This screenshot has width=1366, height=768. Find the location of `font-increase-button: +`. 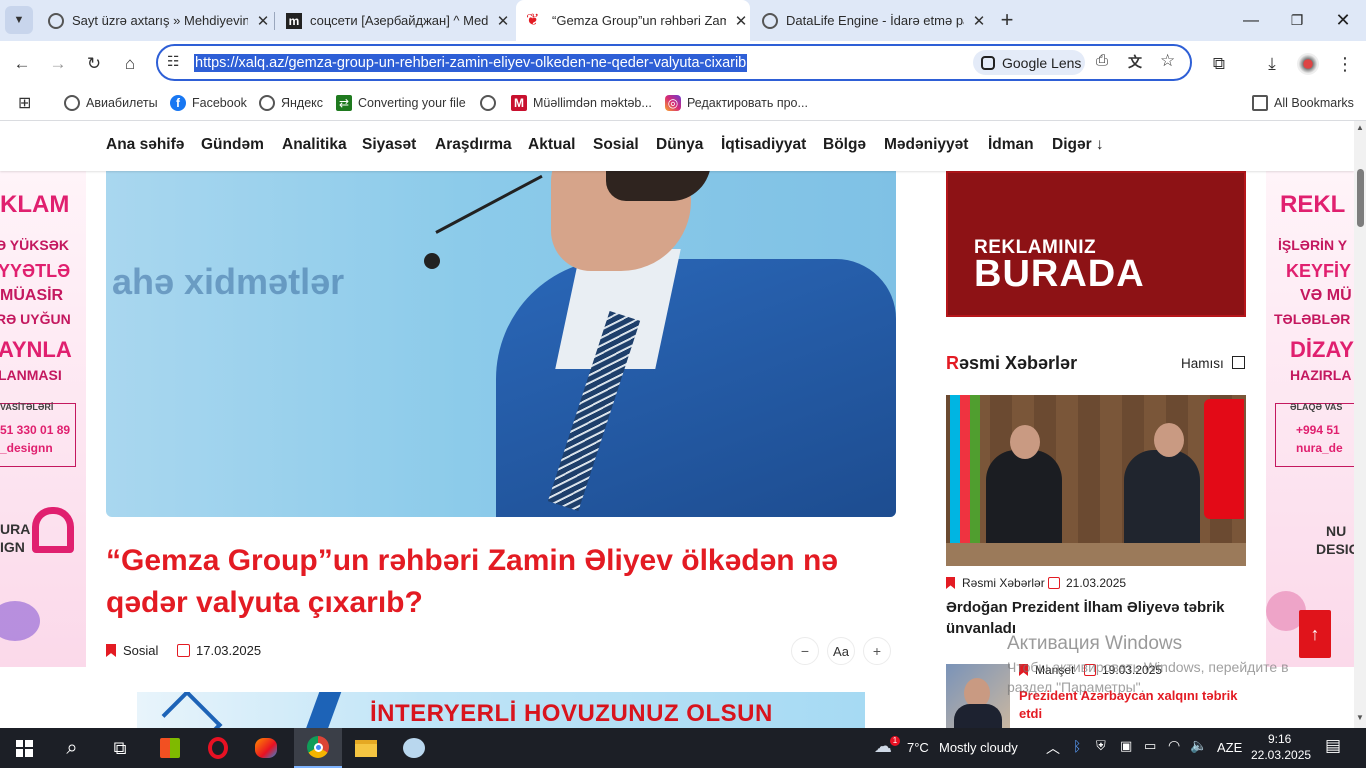

font-increase-button: + is located at coordinates (877, 651).